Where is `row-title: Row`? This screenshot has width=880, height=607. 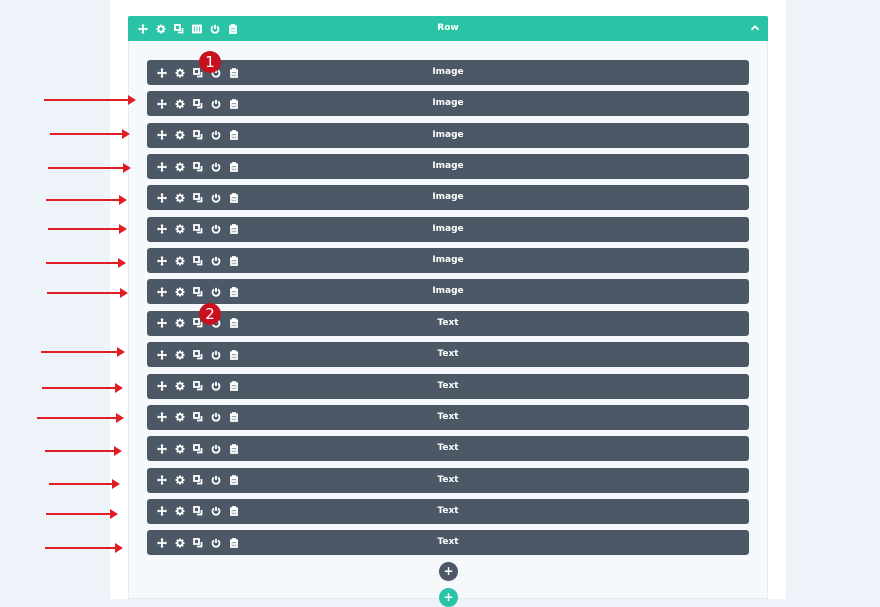 row-title: Row is located at coordinates (448, 28).